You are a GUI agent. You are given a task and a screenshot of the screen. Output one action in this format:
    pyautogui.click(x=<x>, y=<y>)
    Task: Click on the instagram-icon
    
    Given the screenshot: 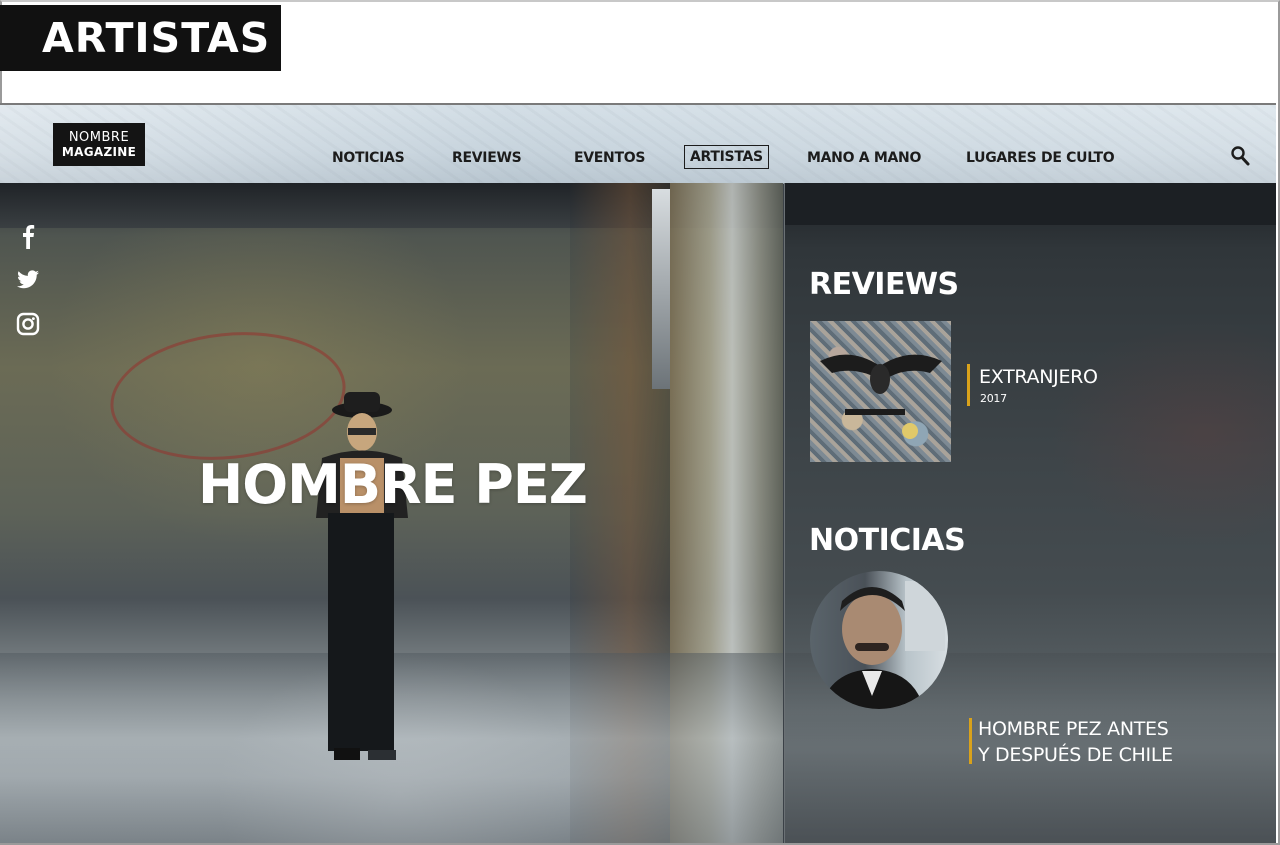 What is the action you would take?
    pyautogui.click(x=28, y=324)
    